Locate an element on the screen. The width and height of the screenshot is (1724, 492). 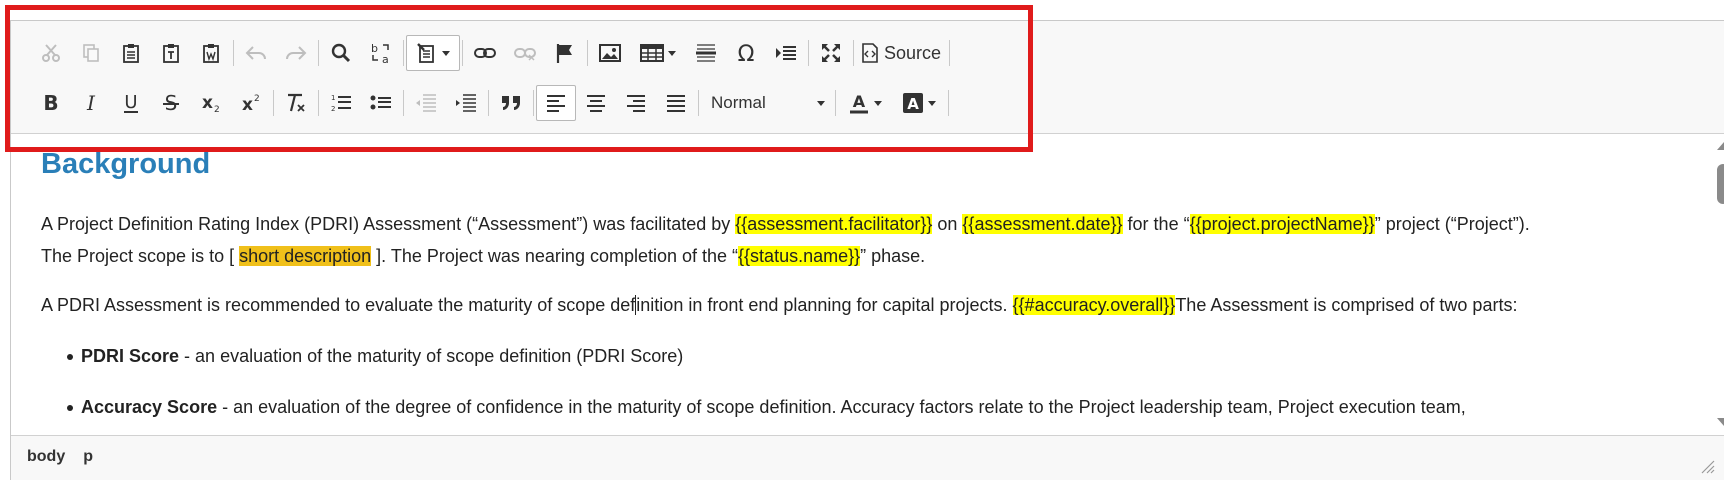
paragraph-text: on is located at coordinates (947, 224).